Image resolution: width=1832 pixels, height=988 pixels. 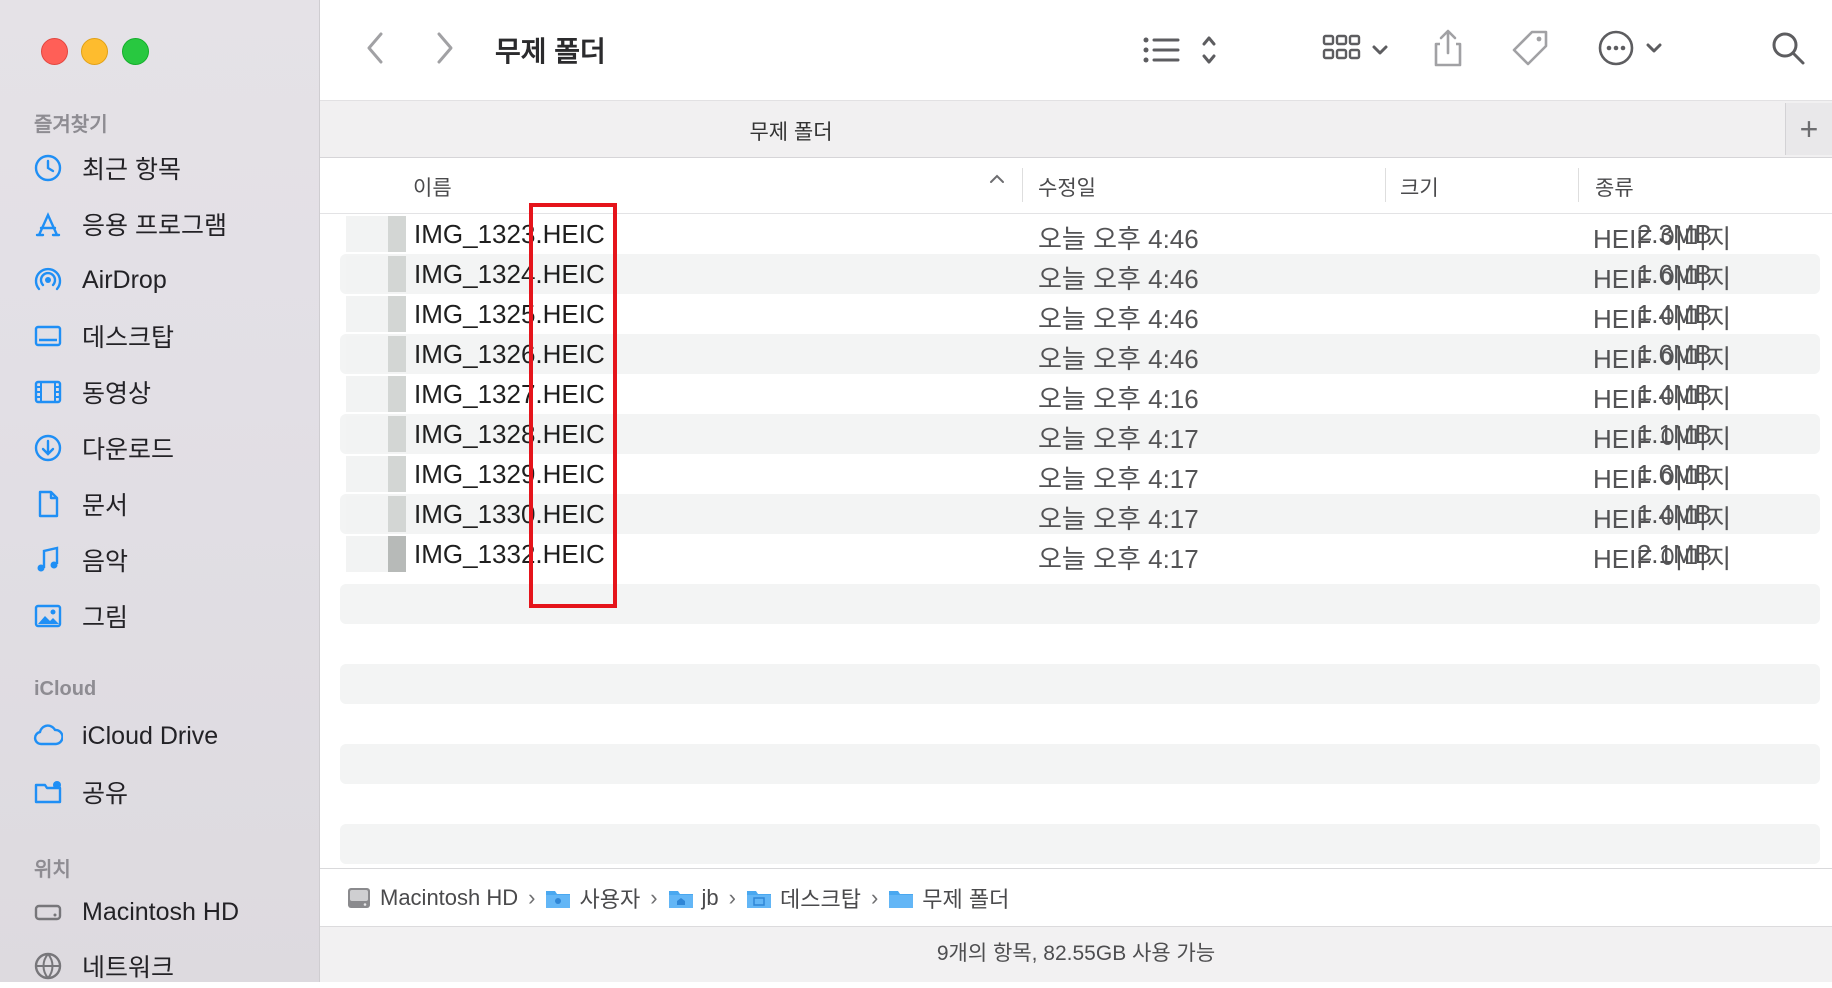 What do you see at coordinates (1080, 274) in the screenshot?
I see `file-row: IMG_1324.HEIC 오늘 오후 4:46 1.6MB HEIF 이미지` at bounding box center [1080, 274].